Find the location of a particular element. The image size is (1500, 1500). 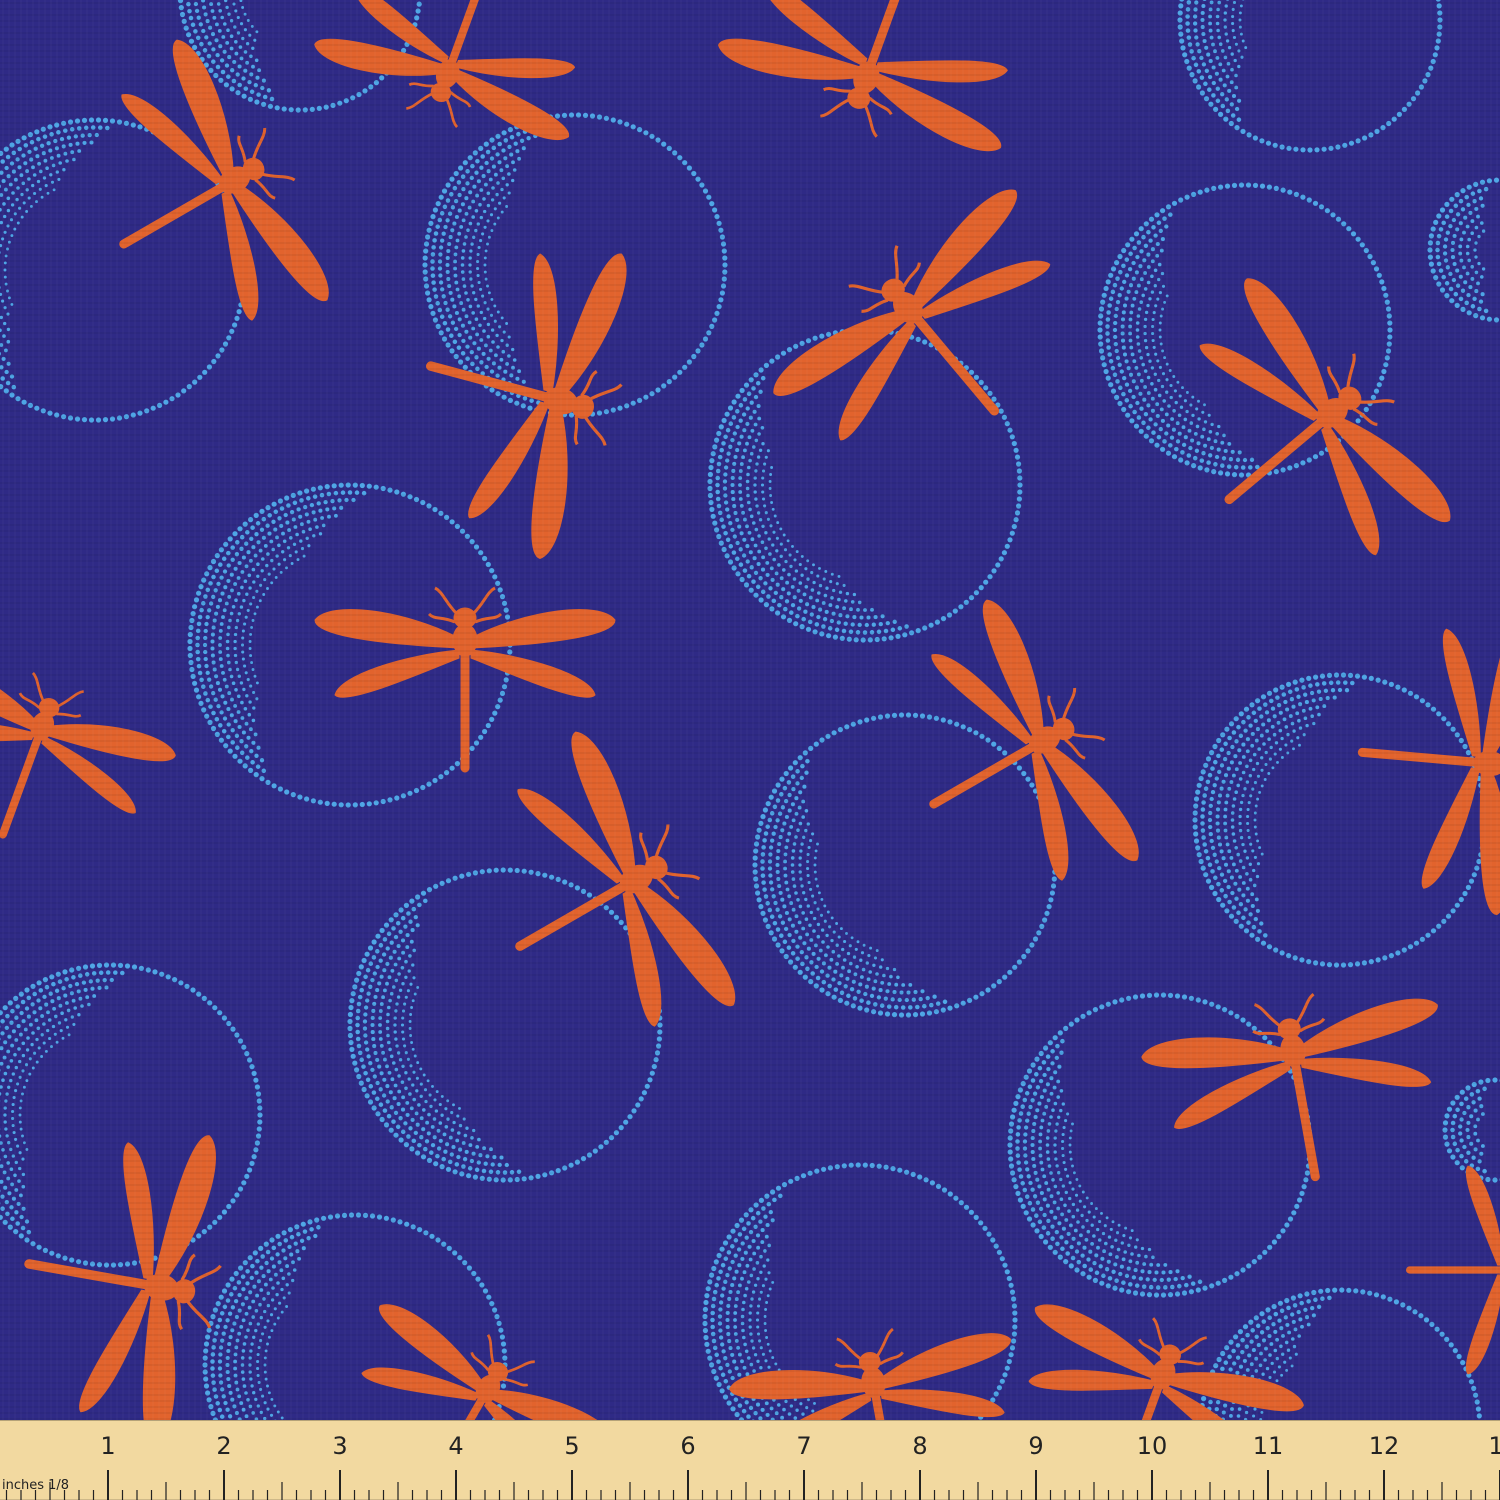

ruler-number: 5 is located at coordinates (572, 1446).